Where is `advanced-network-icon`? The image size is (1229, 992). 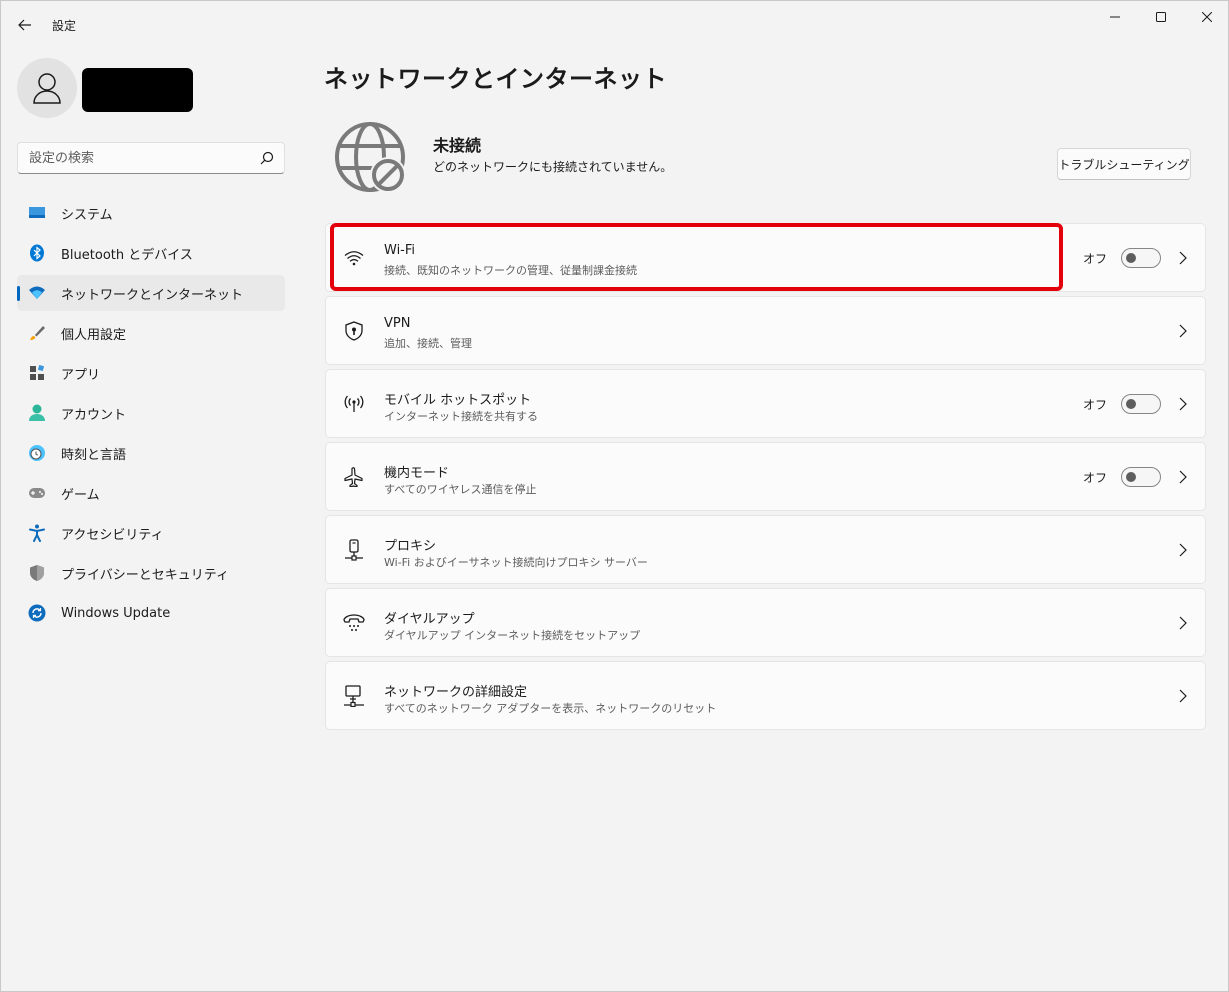
advanced-network-icon is located at coordinates (354, 696).